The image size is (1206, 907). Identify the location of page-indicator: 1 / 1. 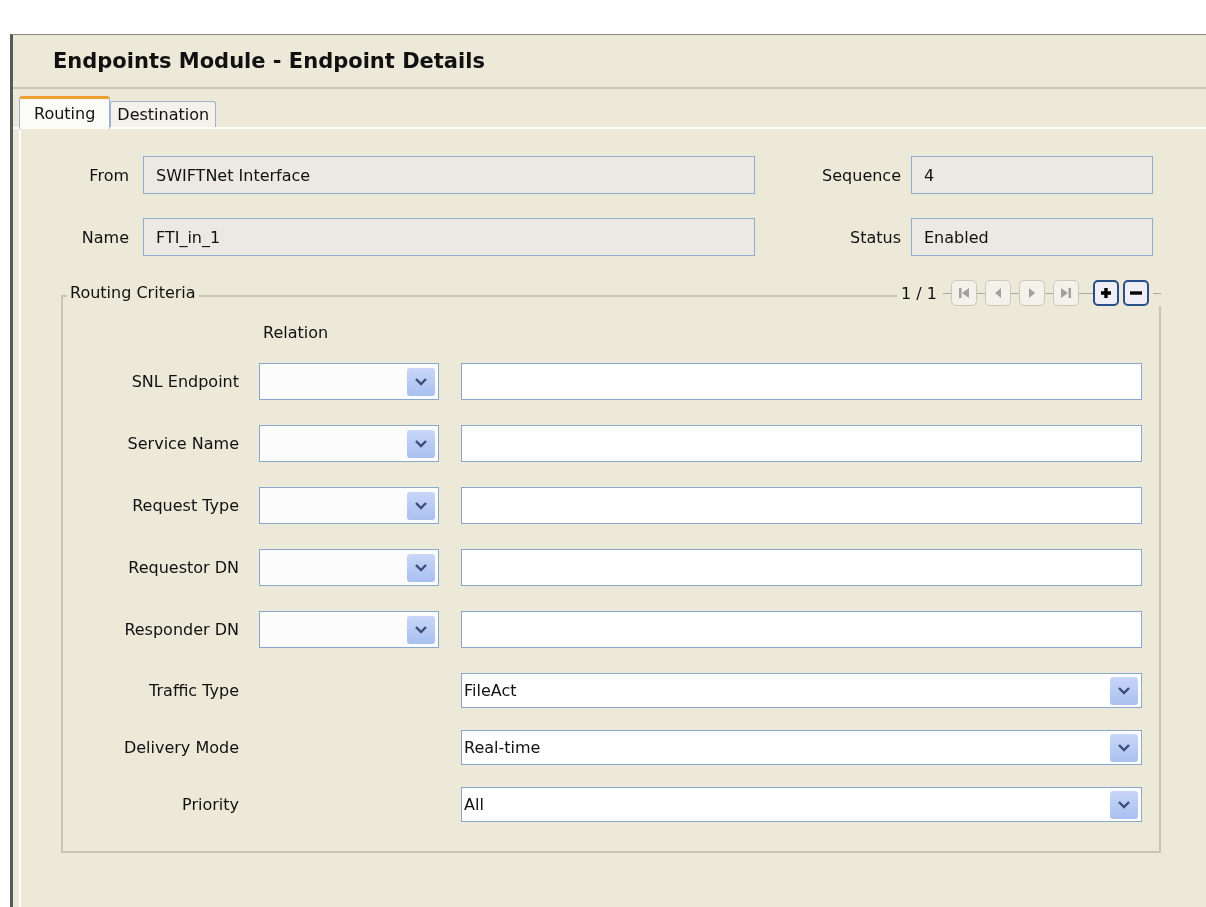
(919, 293).